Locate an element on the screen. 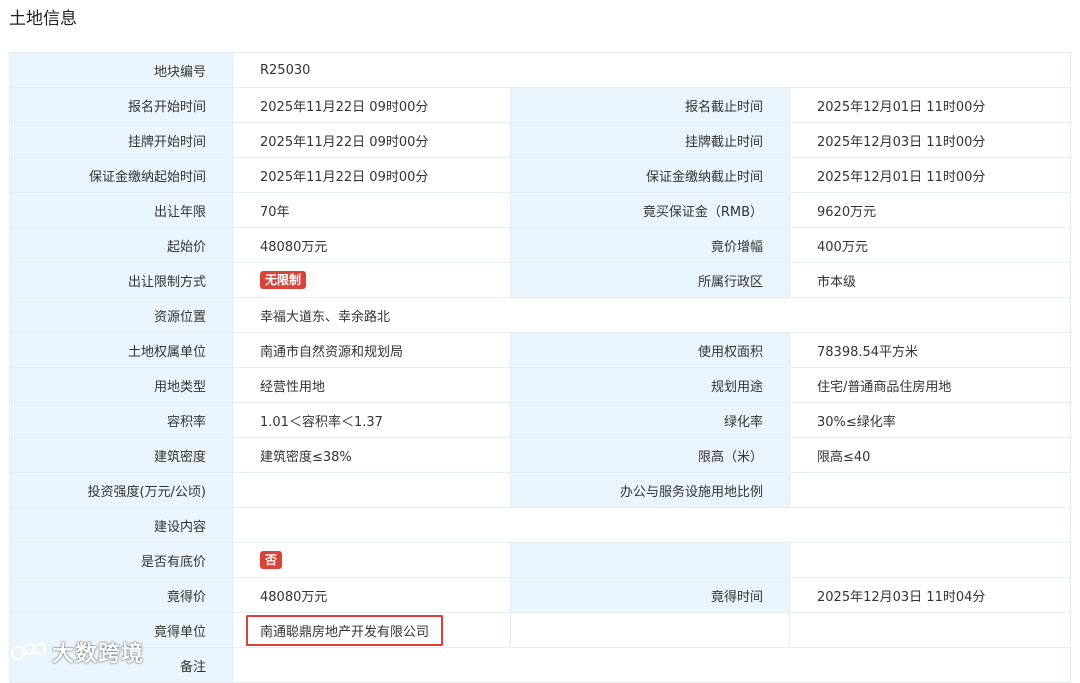  construction-value is located at coordinates (651, 525).